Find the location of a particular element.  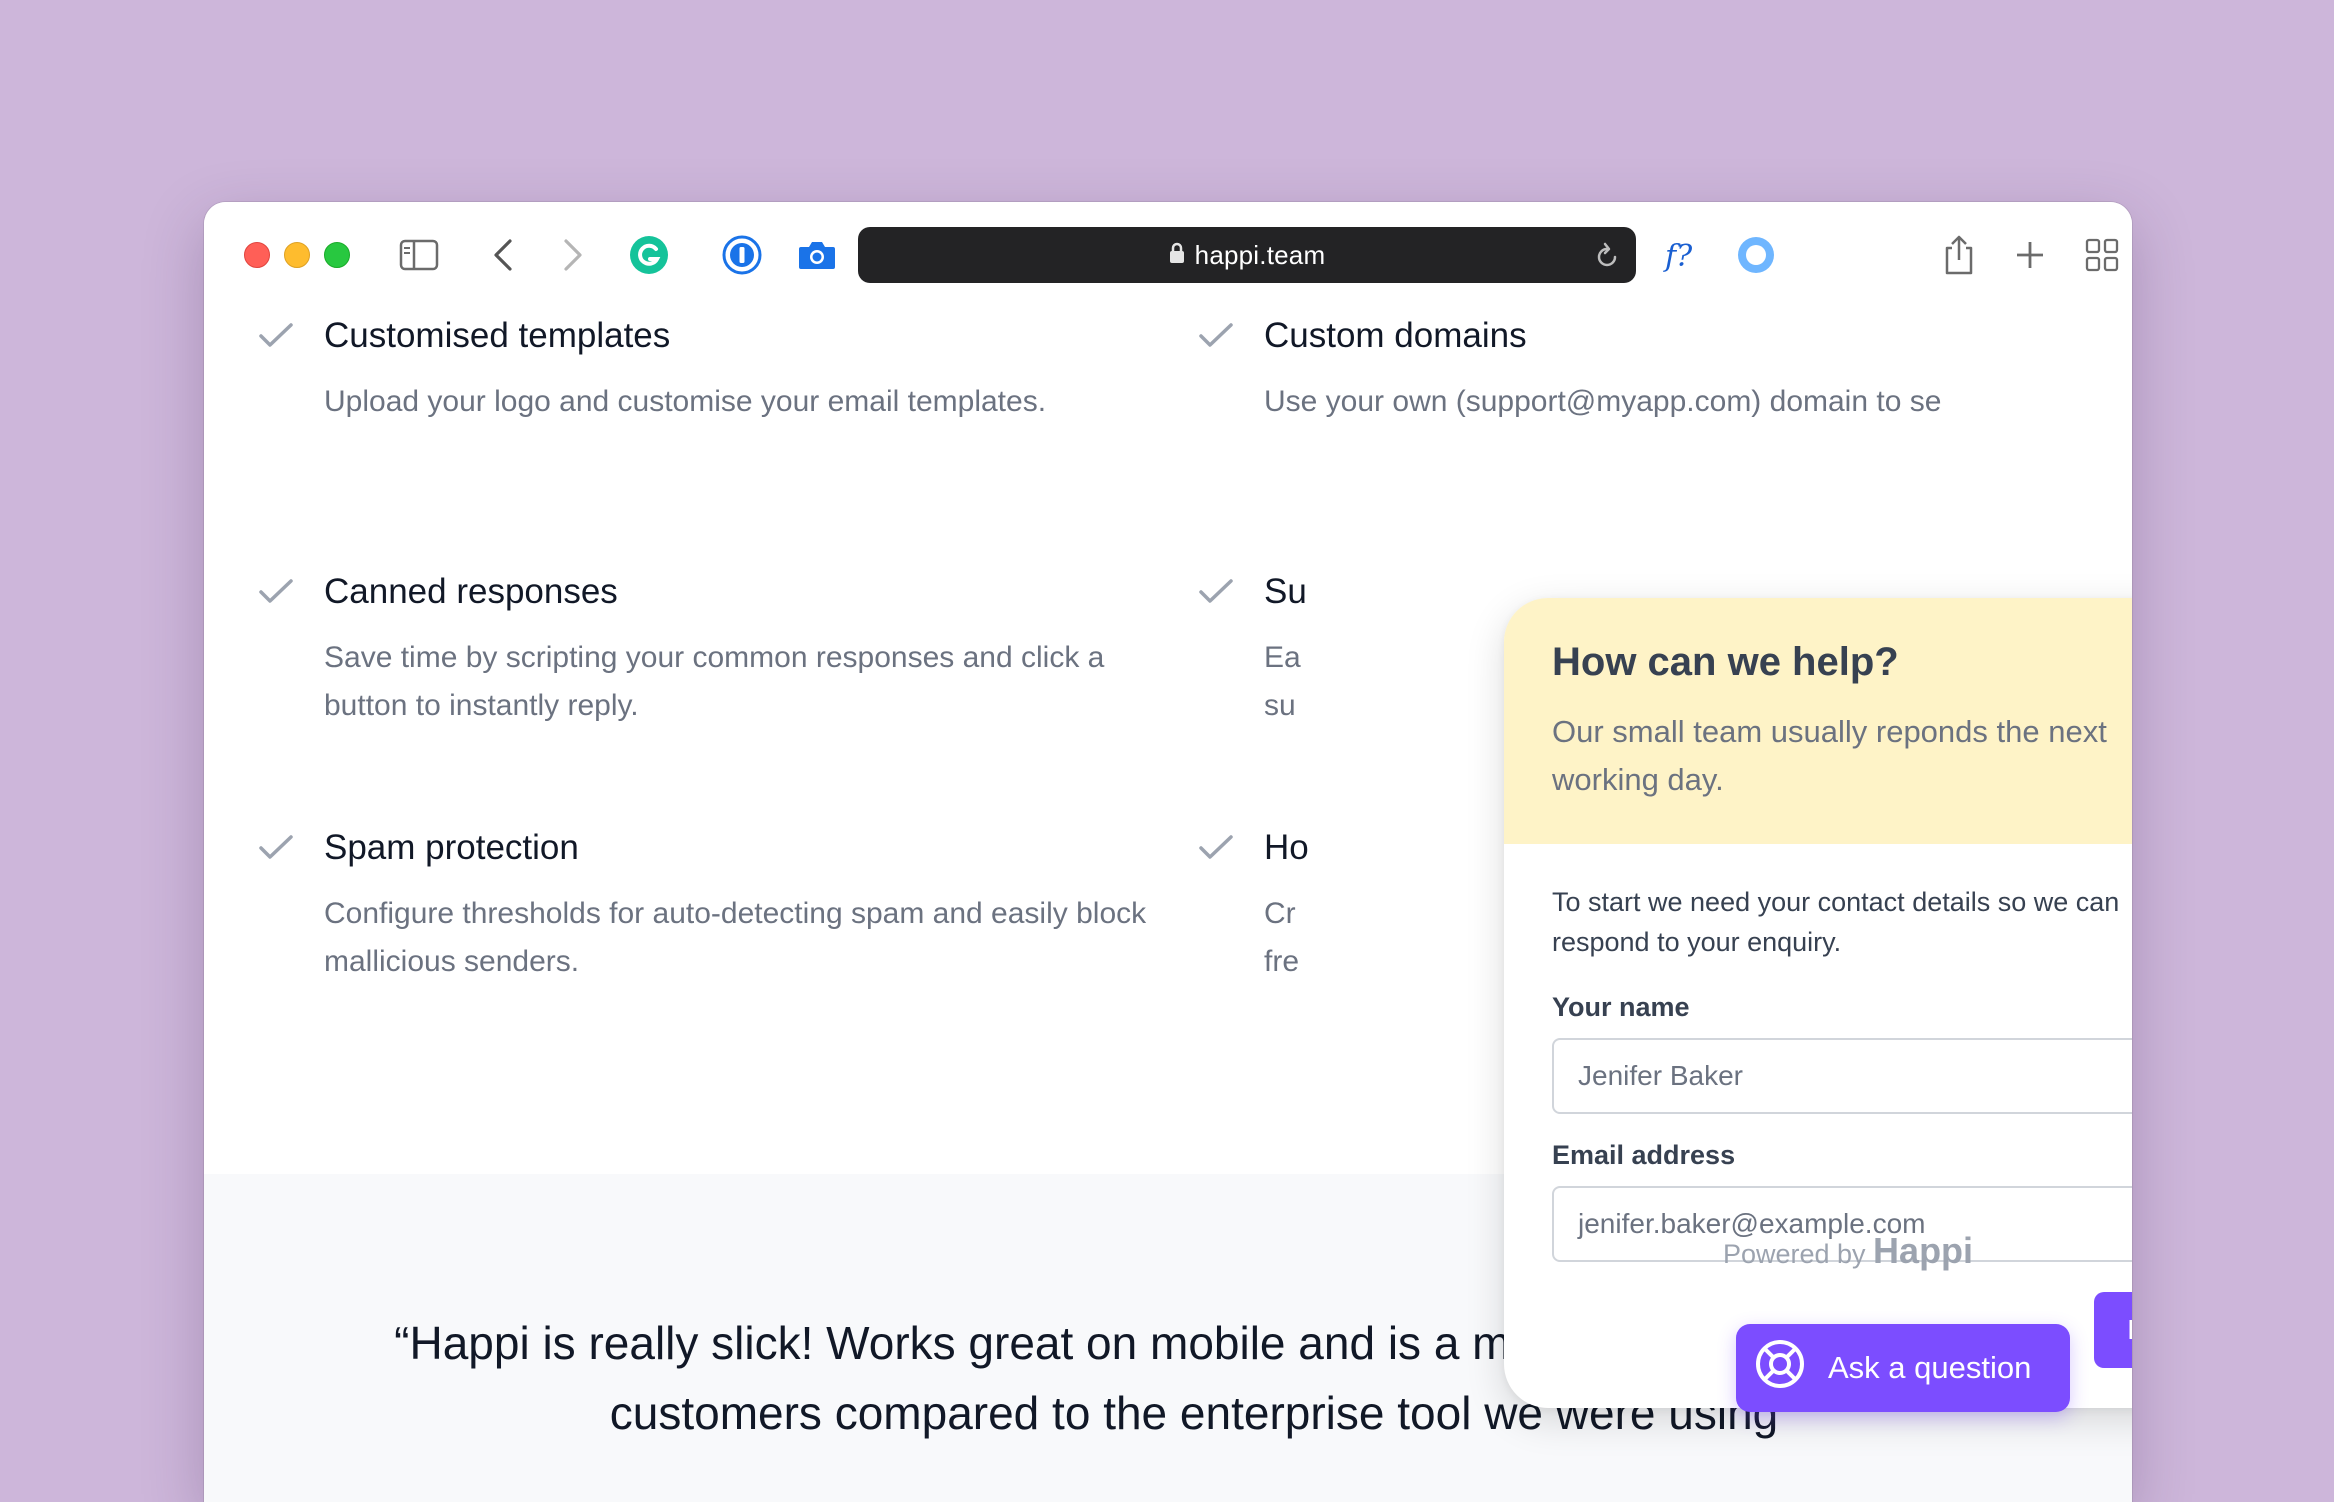

feature-title: Spam protection is located at coordinates (451, 847).